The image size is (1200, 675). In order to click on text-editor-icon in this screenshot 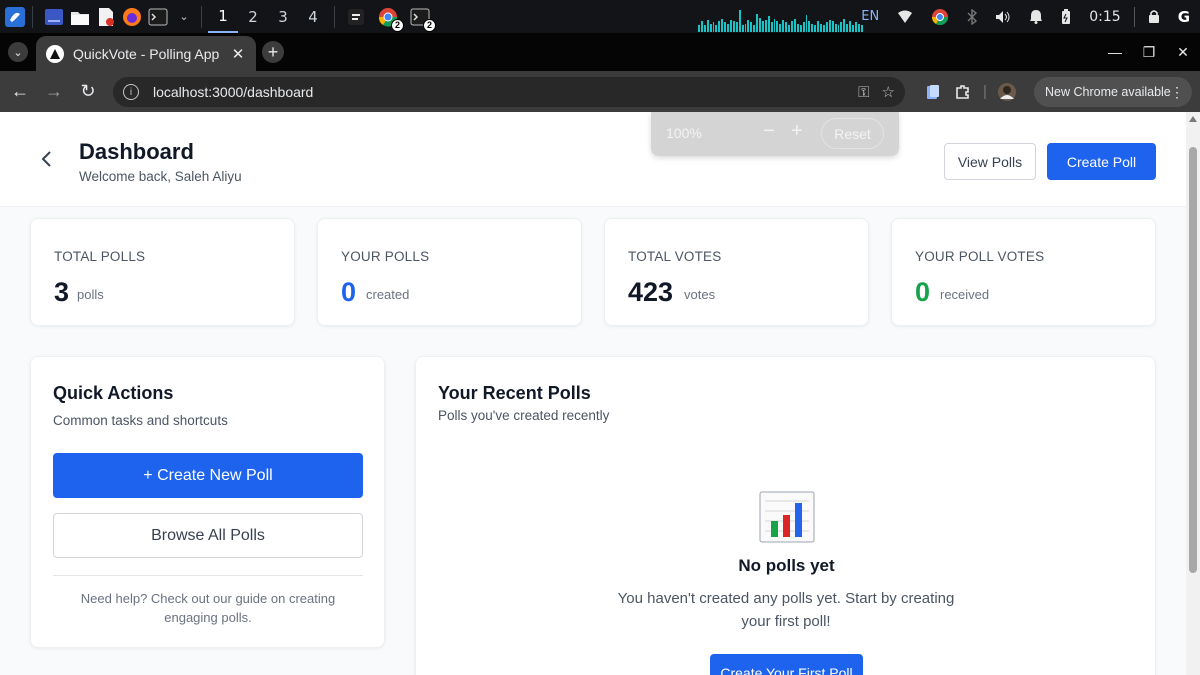, I will do `click(106, 17)`.